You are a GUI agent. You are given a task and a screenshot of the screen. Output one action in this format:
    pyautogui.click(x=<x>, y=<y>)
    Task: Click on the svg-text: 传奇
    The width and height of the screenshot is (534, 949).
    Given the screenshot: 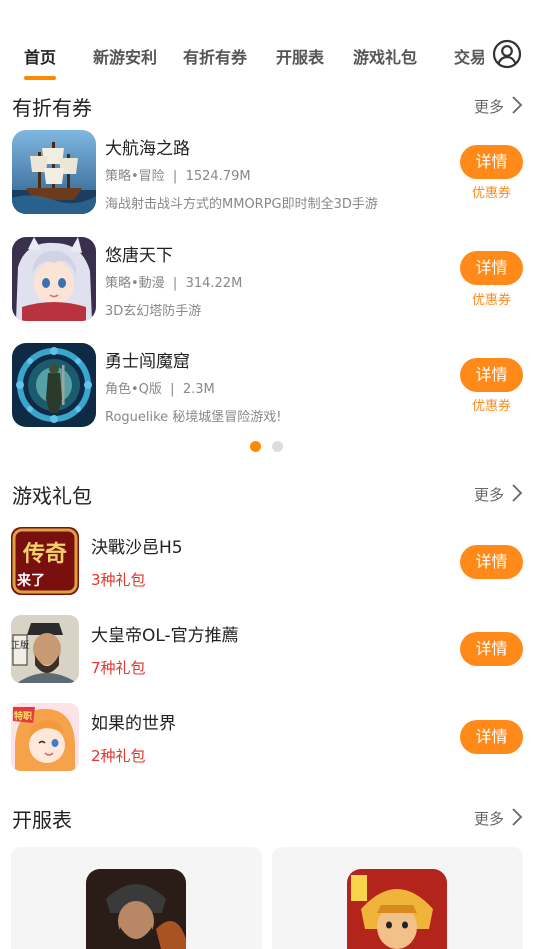 What is the action you would take?
    pyautogui.click(x=44, y=554)
    